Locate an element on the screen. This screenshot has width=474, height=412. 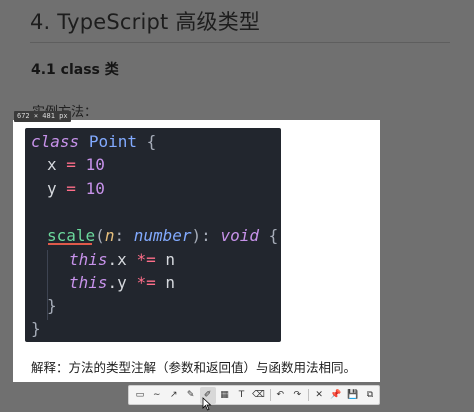
pin-icon: 📌 is located at coordinates (336, 395).